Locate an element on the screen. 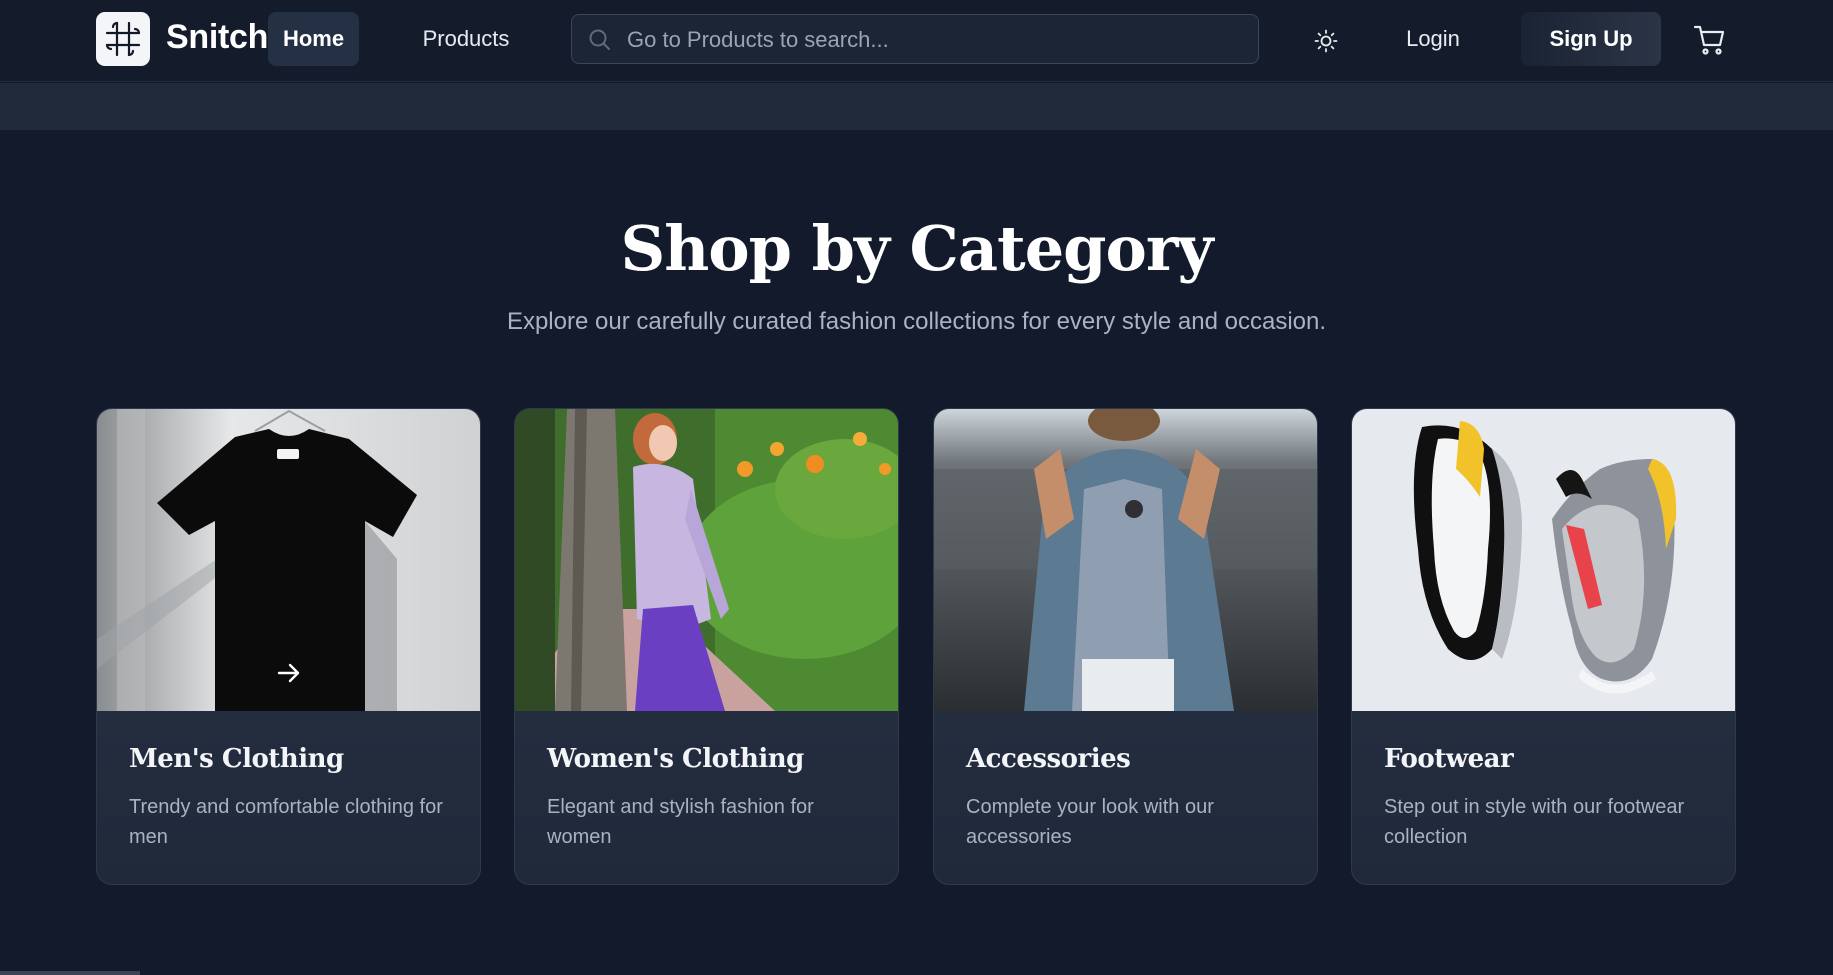 The width and height of the screenshot is (1833, 975). announcement-bar is located at coordinates (916, 106).